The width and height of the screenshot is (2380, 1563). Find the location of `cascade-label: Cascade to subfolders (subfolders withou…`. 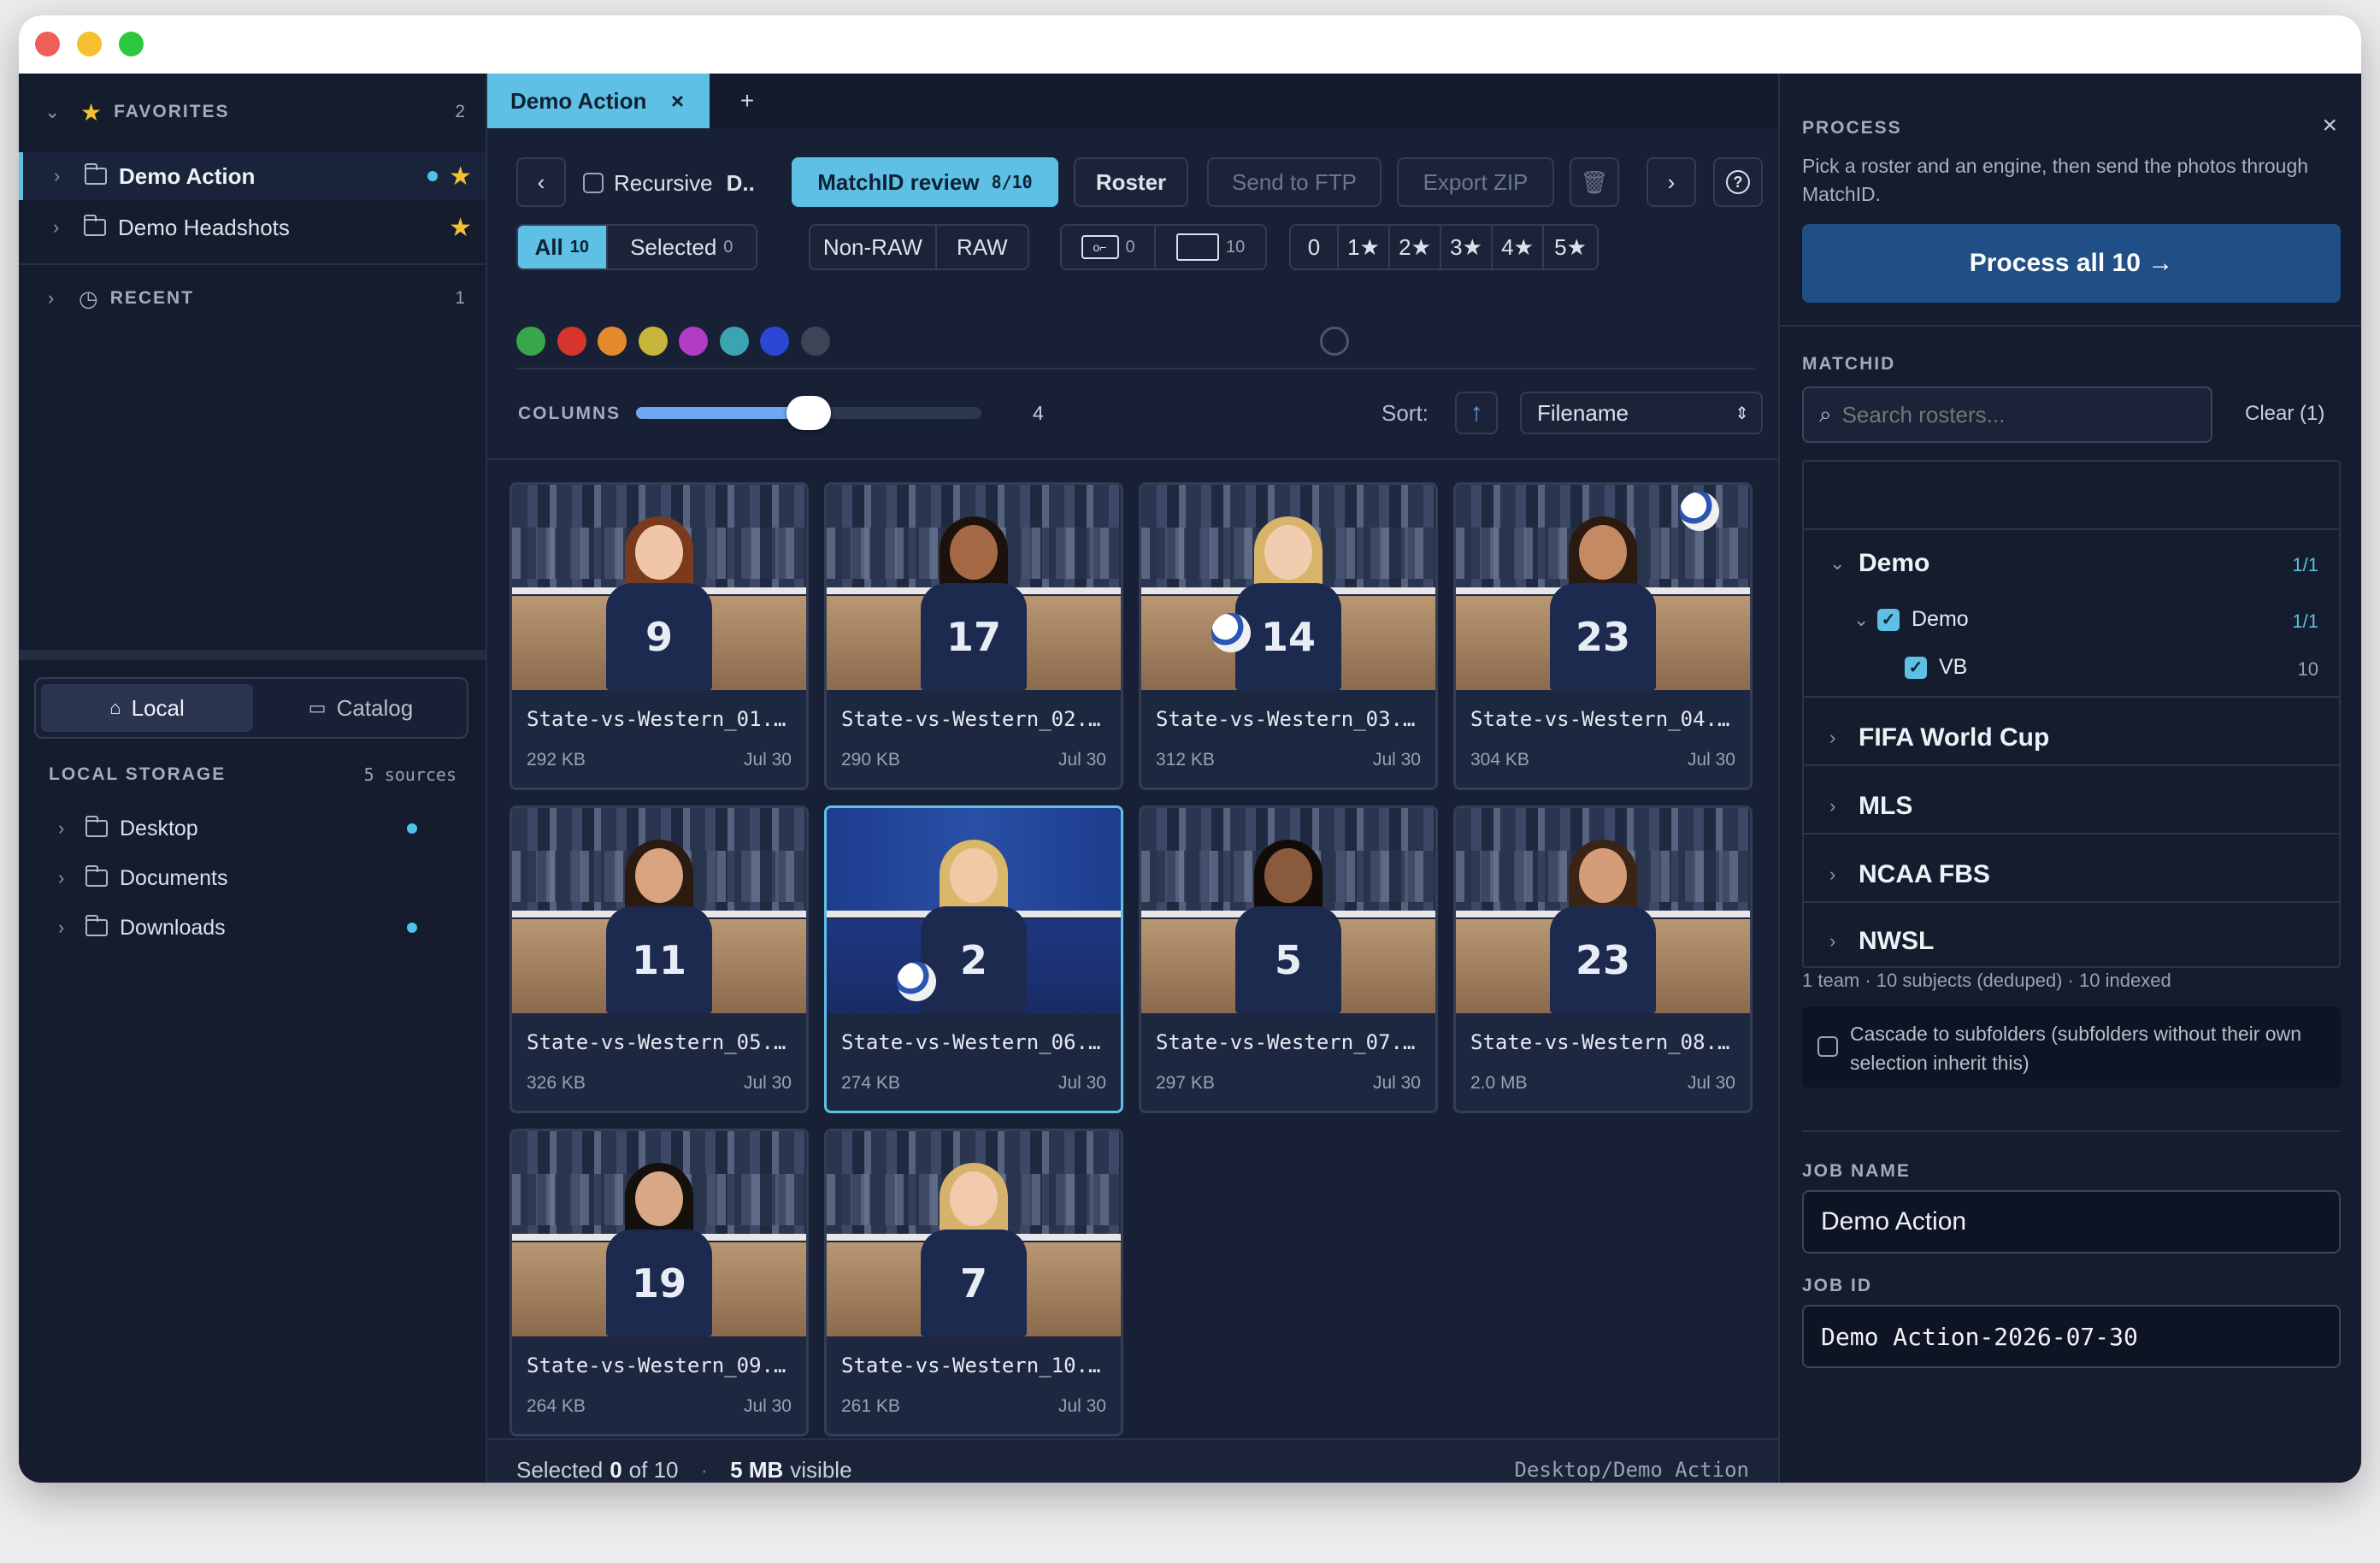

cascade-label: Cascade to subfolders (subfolders withou… is located at coordinates (2076, 1048).